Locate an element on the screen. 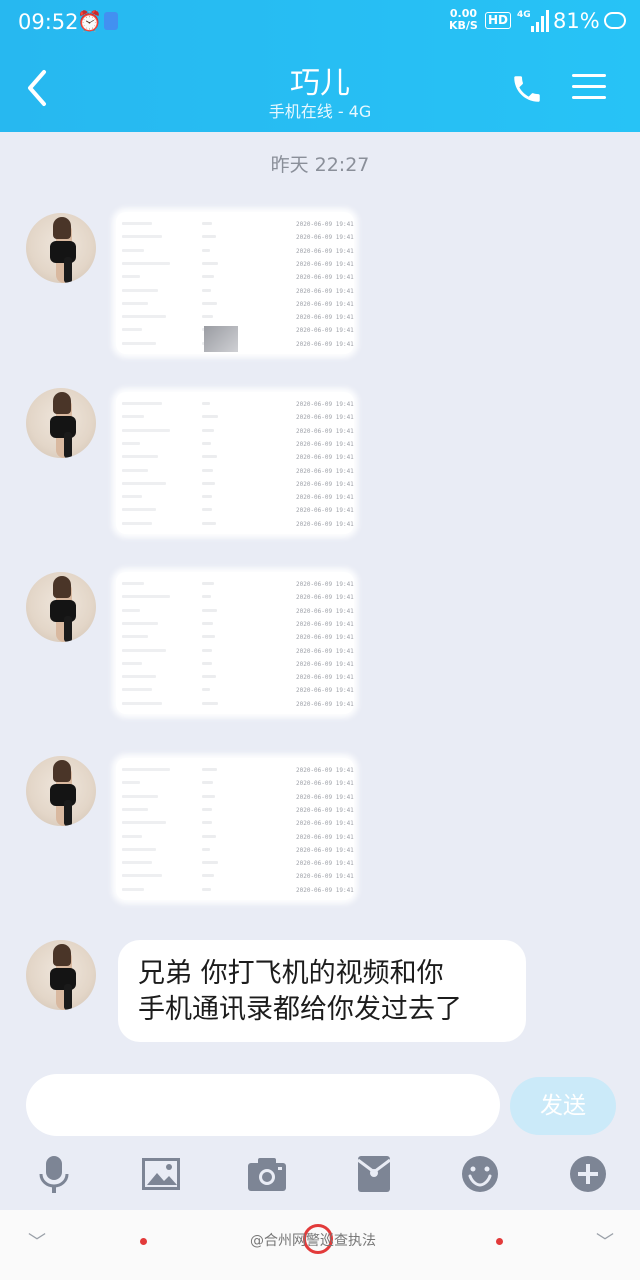  watermark: @合州网警巡查执法 is located at coordinates (313, 1241).